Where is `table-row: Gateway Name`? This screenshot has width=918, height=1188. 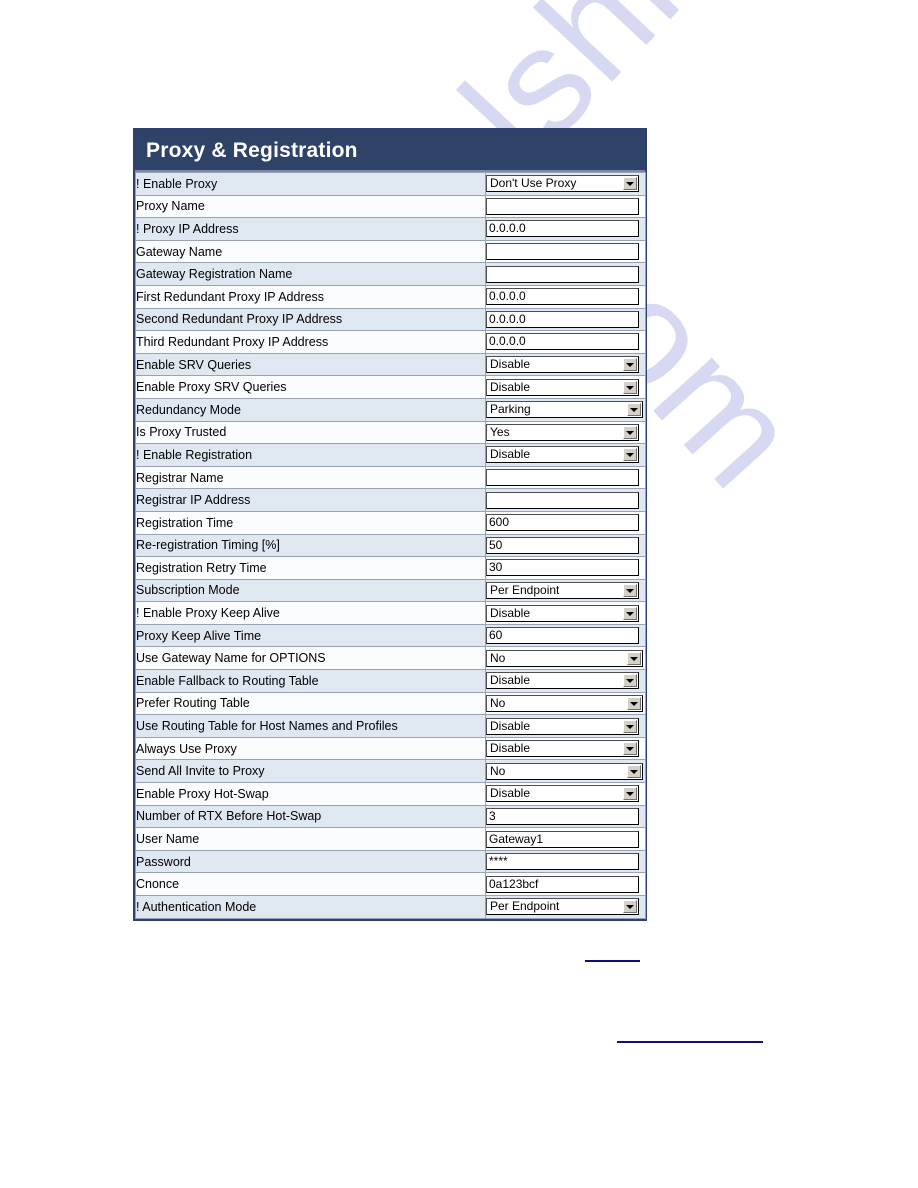 table-row: Gateway Name is located at coordinates (390, 251).